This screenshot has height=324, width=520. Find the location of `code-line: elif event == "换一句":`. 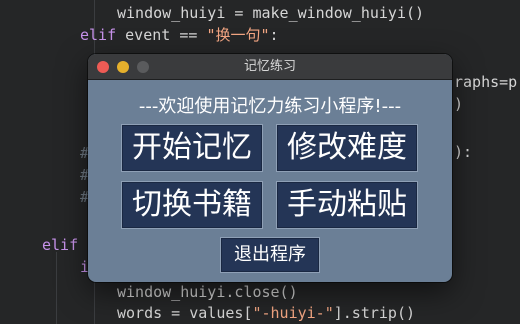

code-line: elif event == "换一句": is located at coordinates (179, 35).